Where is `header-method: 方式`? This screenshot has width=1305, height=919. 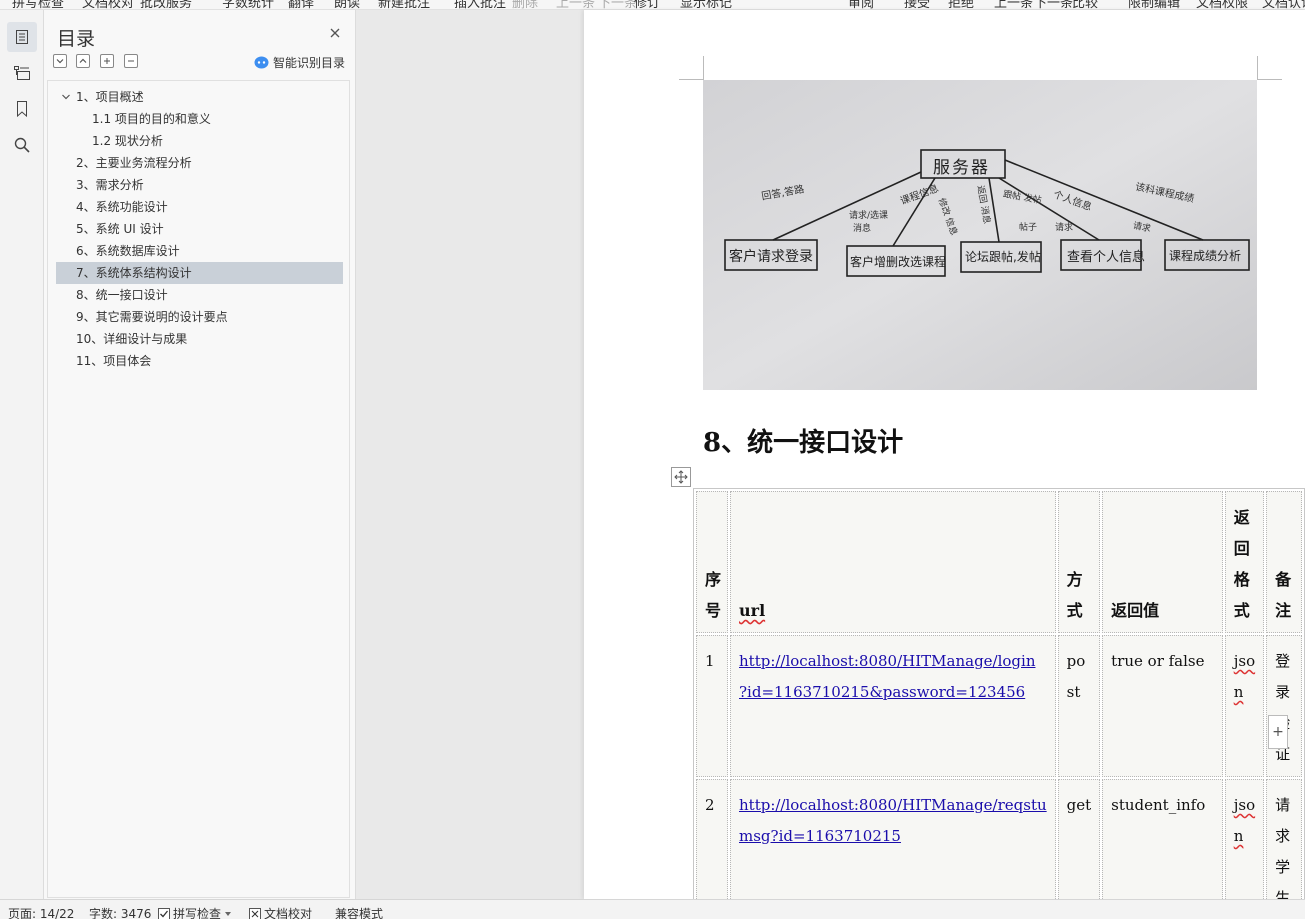 header-method: 方式 is located at coordinates (1074, 595).